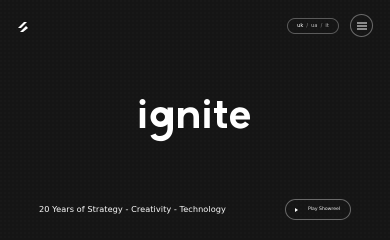 The height and width of the screenshot is (240, 390). Describe the element at coordinates (324, 209) in the screenshot. I see `play-showreel-label: Play Showreel` at that location.